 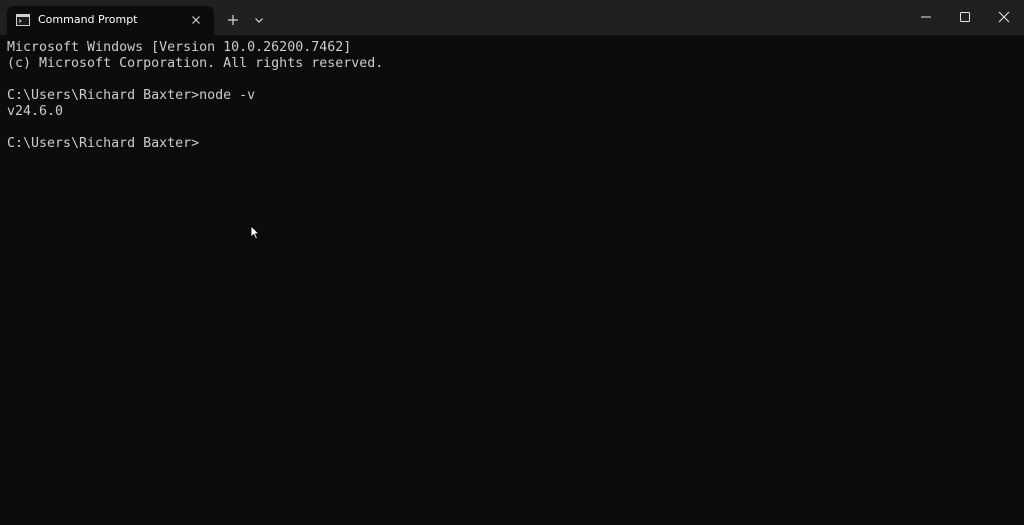 I want to click on console-line: C:\Users\Richard Baxter>node -v, so click(x=131, y=95).